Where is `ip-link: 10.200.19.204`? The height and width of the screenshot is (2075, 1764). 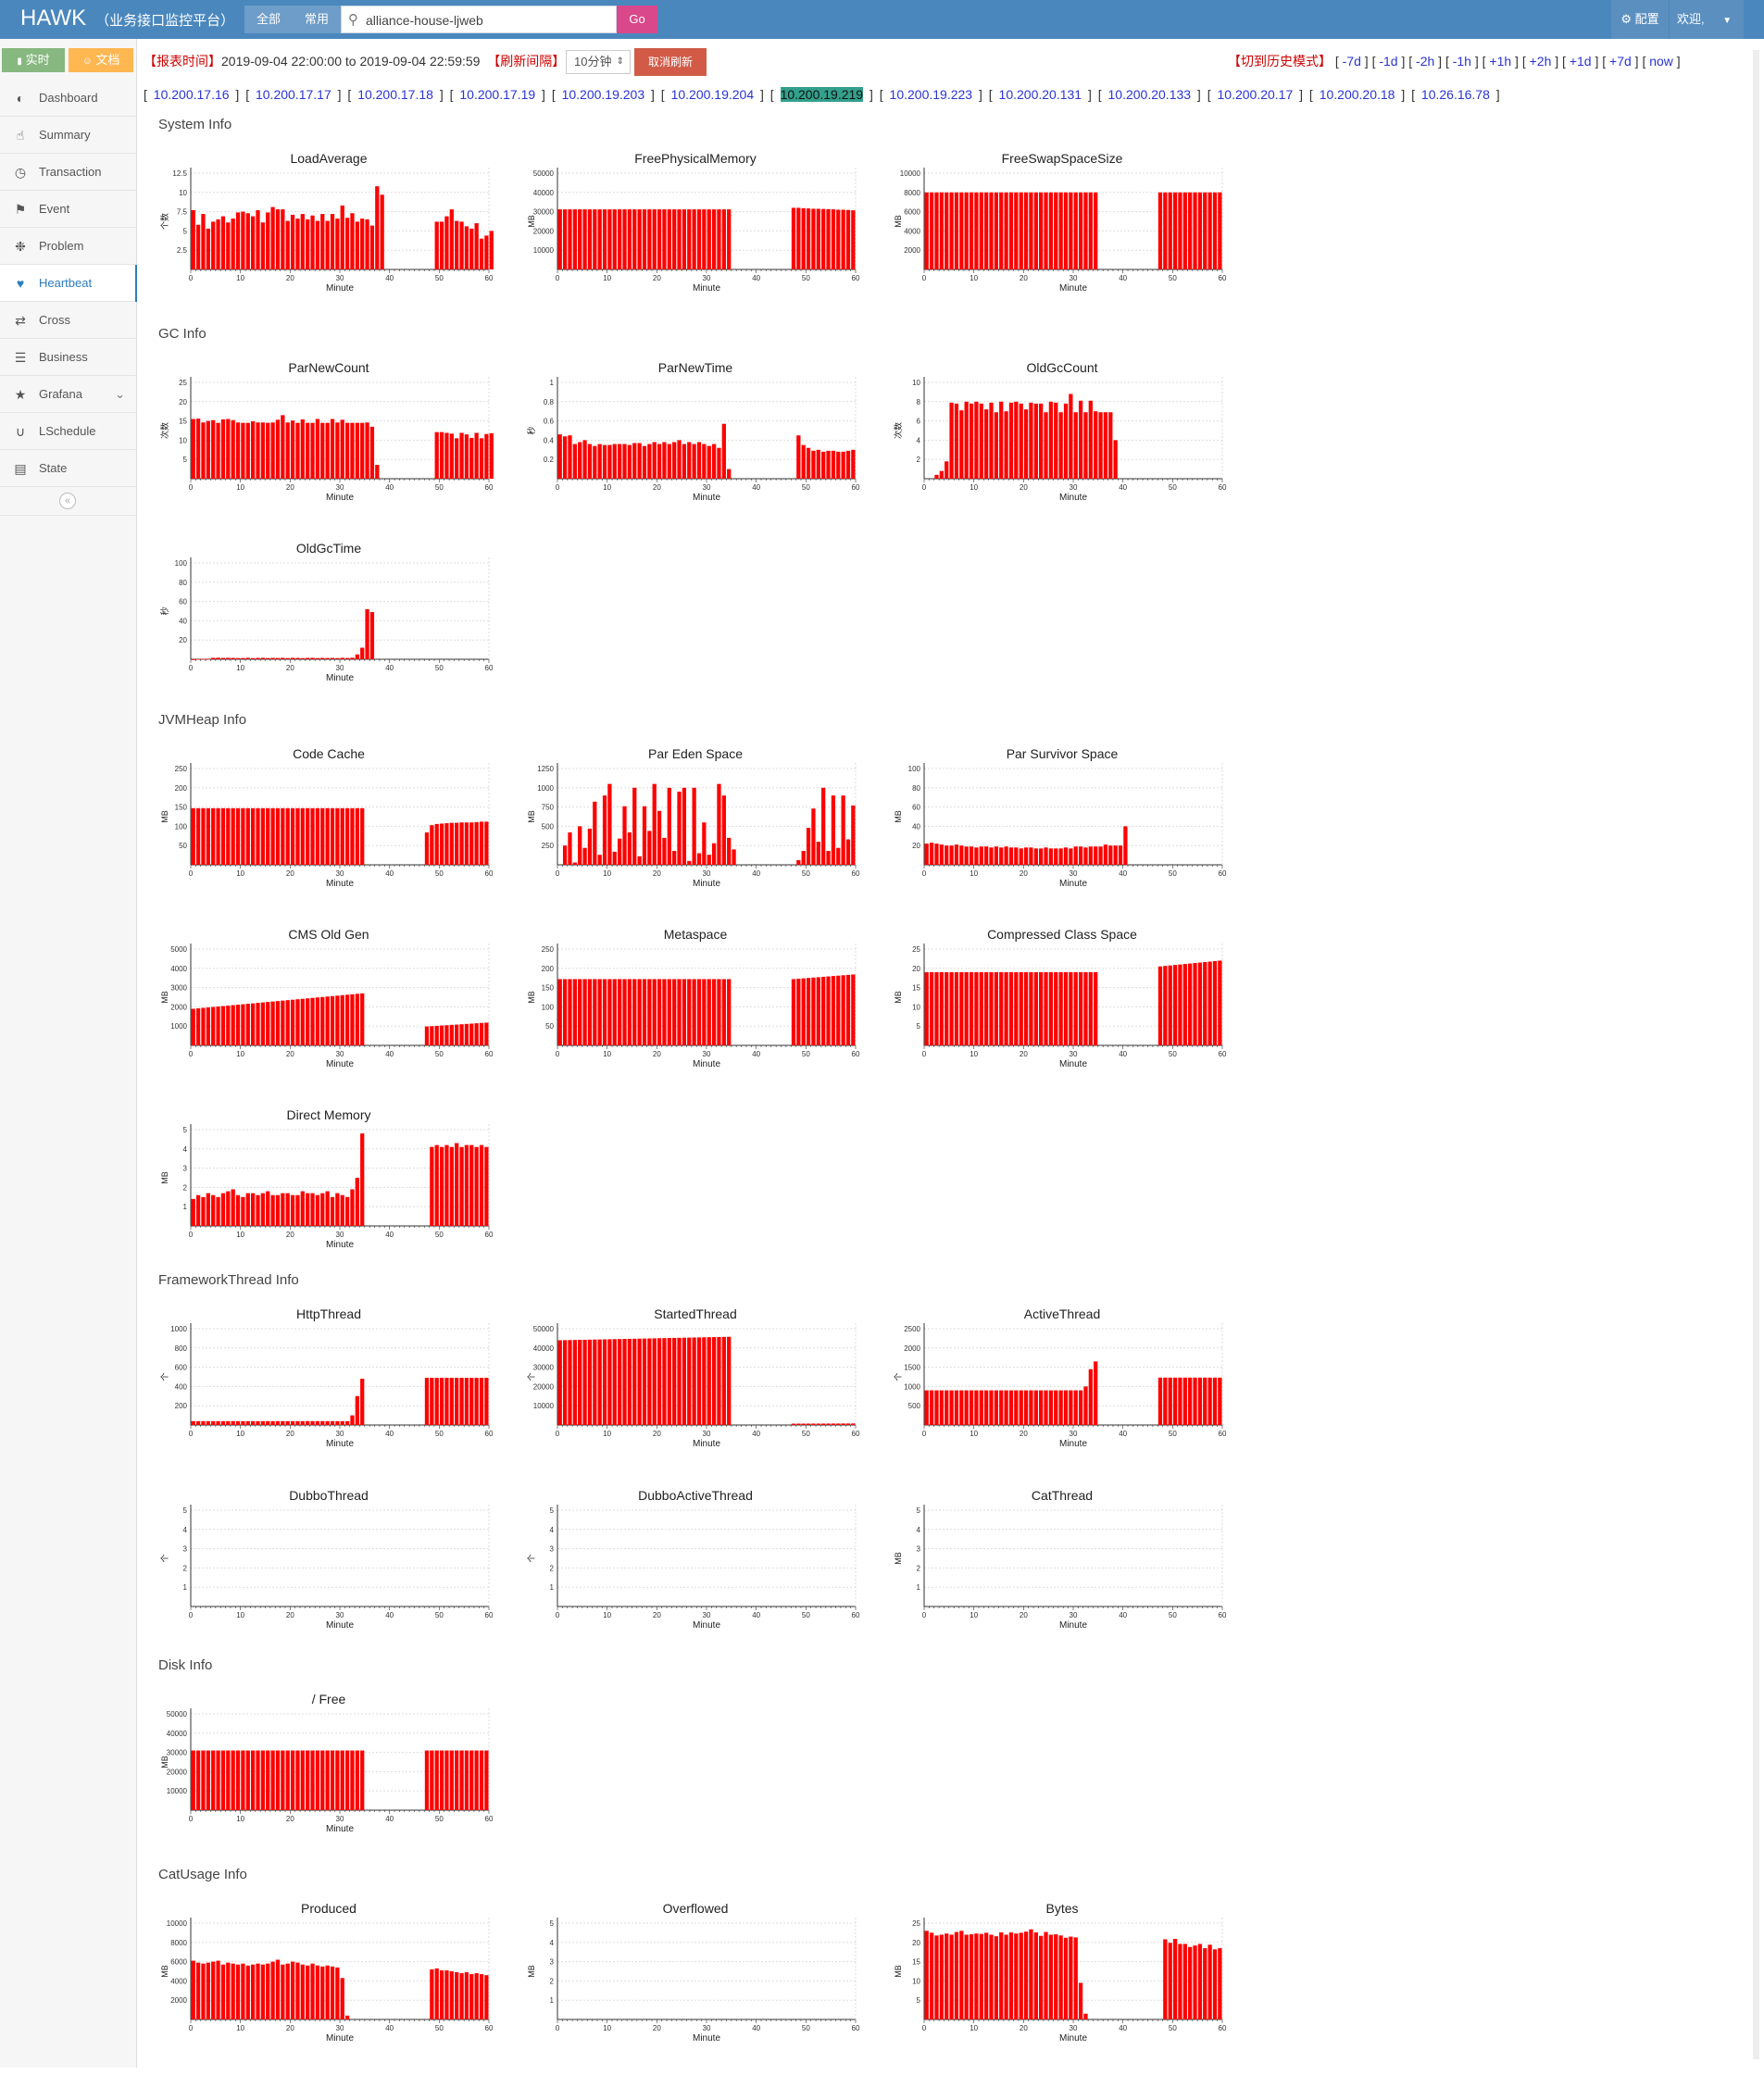
ip-link: 10.200.19.204 is located at coordinates (713, 94).